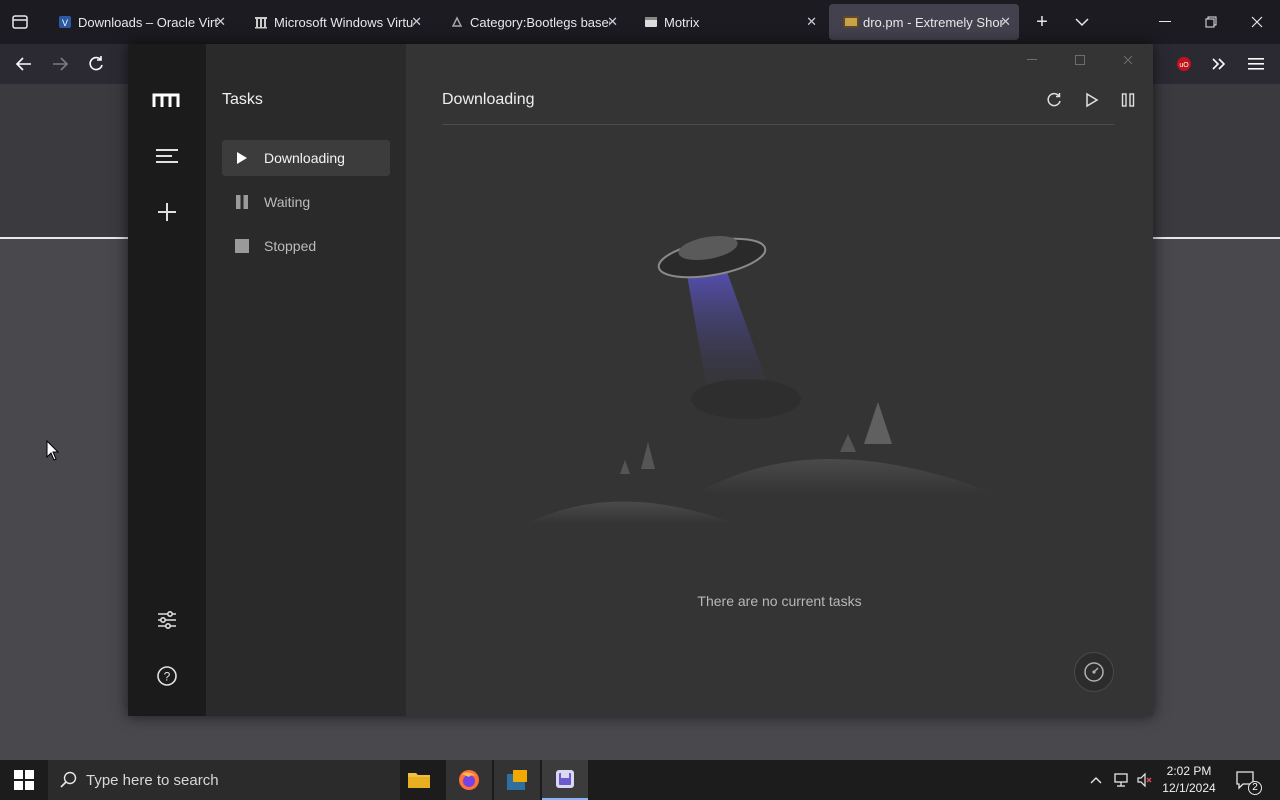  Describe the element at coordinates (1189, 771) in the screenshot. I see `clock-time: 2:02 PM` at that location.